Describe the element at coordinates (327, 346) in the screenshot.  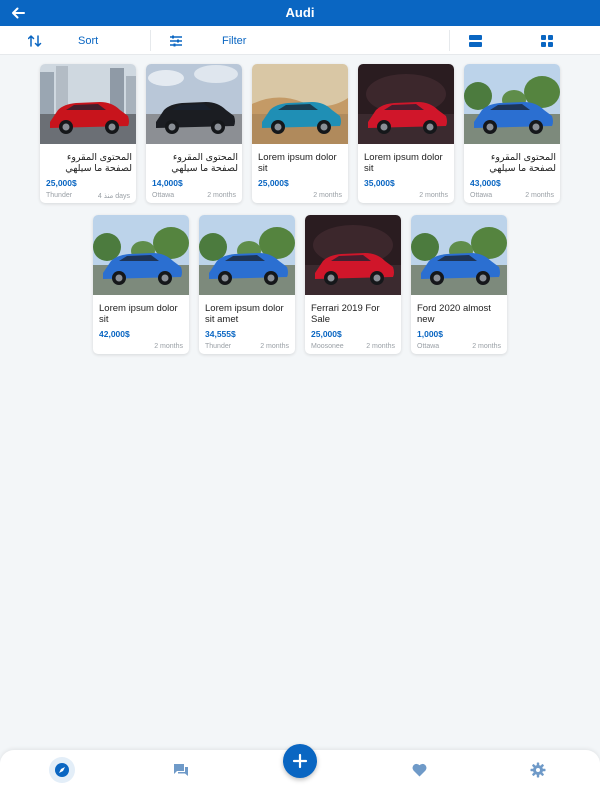
I see `listing-location: Moosonee` at that location.